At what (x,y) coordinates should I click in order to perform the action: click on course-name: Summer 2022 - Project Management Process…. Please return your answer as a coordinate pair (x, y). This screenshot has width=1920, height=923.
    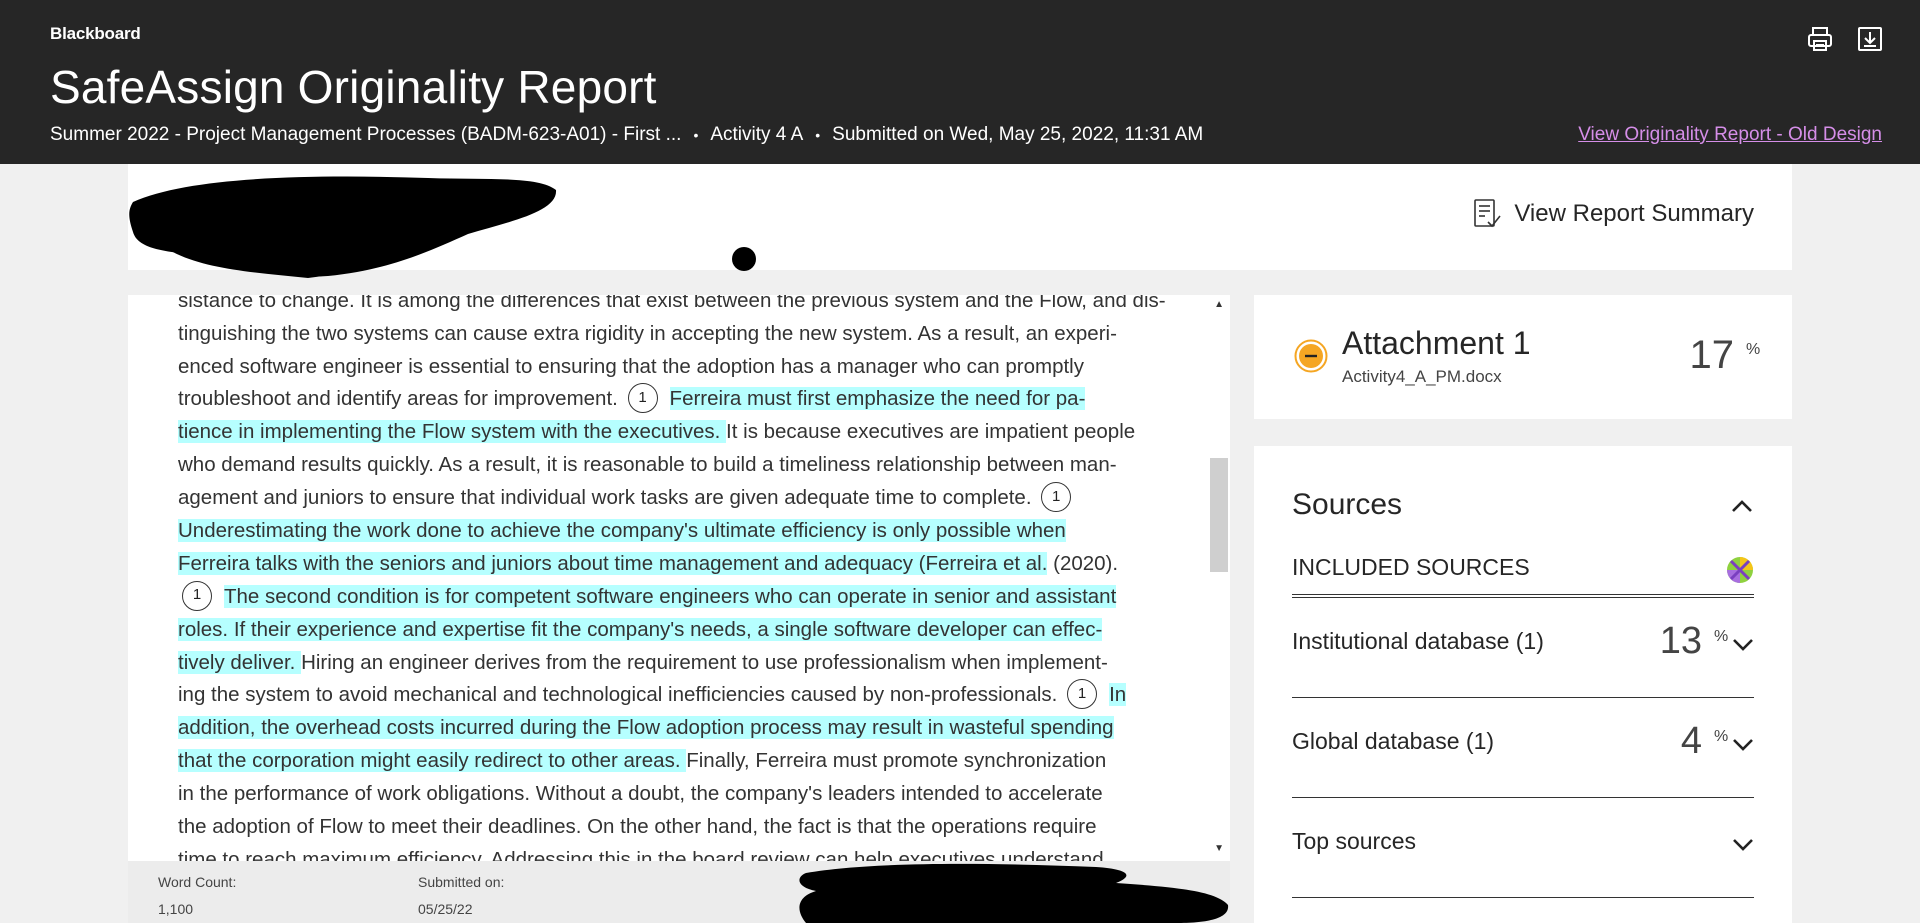
    Looking at the image, I should click on (366, 134).